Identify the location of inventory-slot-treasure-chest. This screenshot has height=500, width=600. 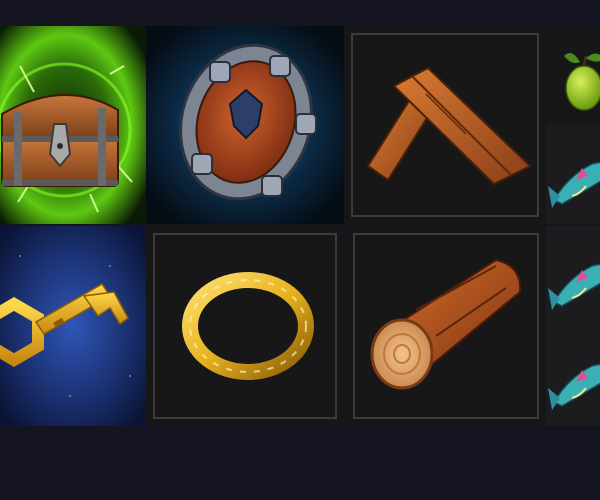
(73, 125).